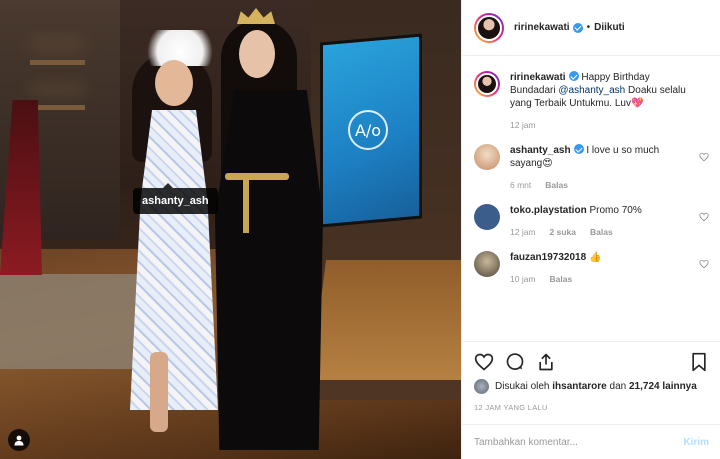 Image resolution: width=720 pixels, height=459 pixels. I want to click on commenter-username: fauzan19732018, so click(548, 257).